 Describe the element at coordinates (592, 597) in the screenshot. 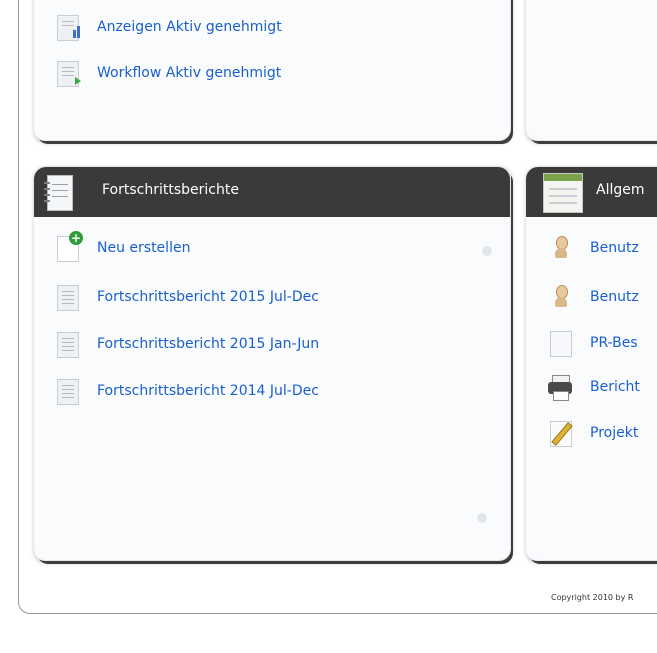

I see `copyright-text: Copyright 2010 by R` at that location.